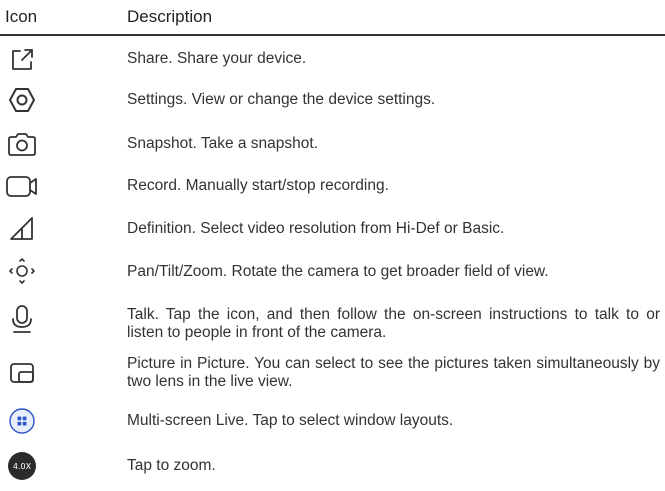 The width and height of the screenshot is (665, 491). Describe the element at coordinates (332, 60) in the screenshot. I see `table-row: Share. Share your device.` at that location.